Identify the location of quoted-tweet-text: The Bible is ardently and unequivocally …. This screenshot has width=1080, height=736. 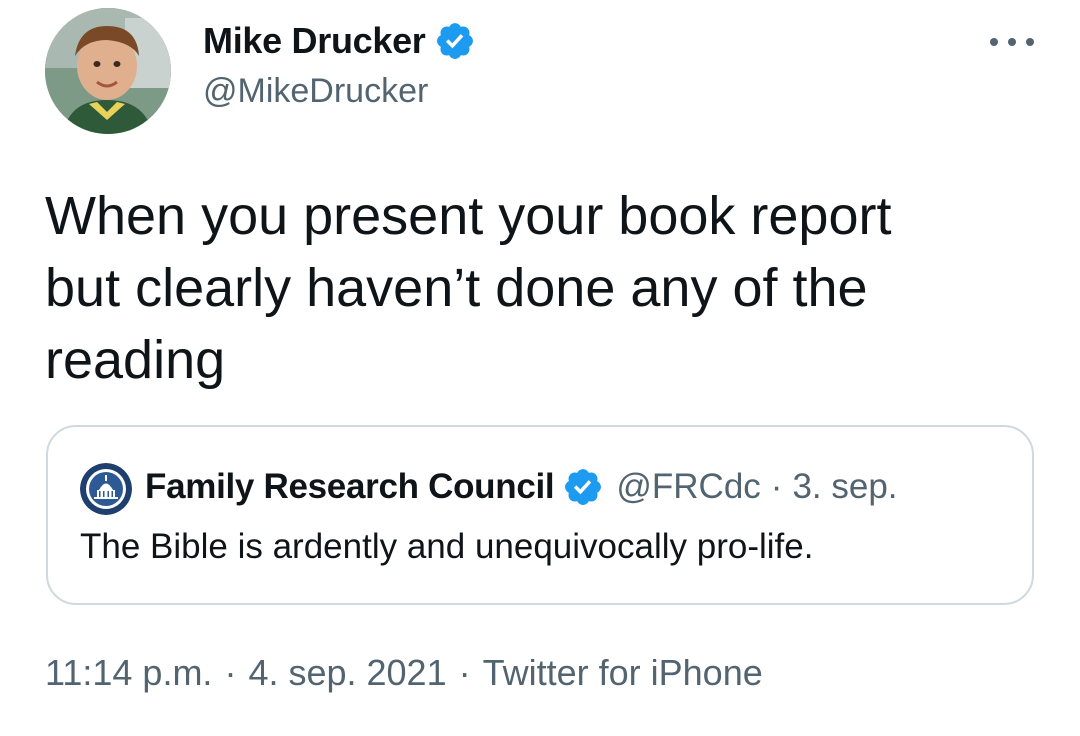
(447, 546).